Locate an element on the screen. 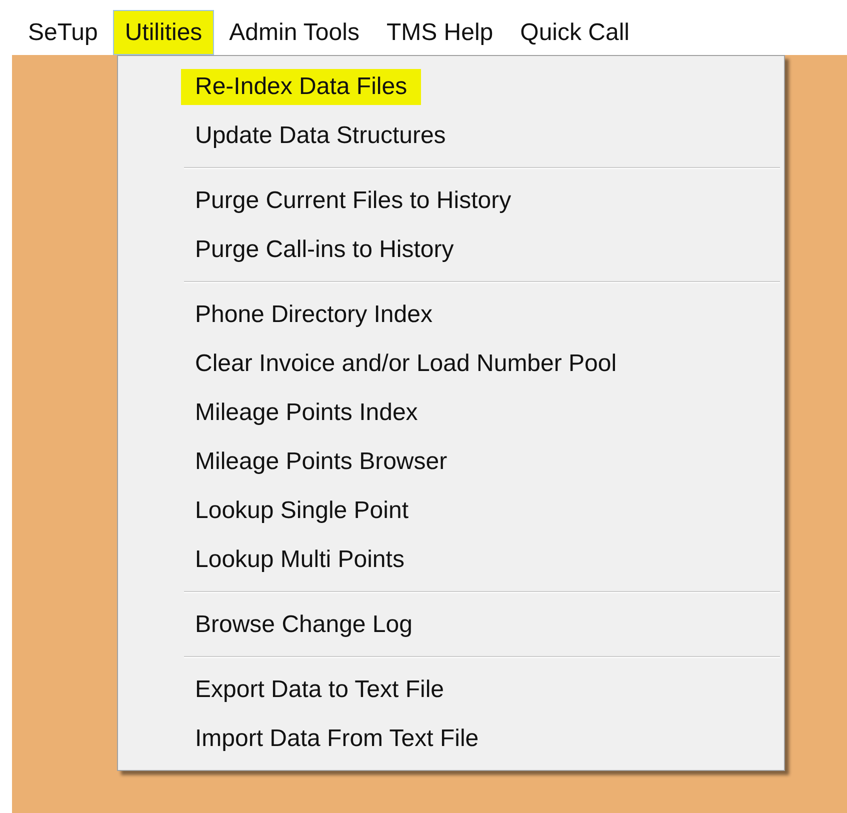 This screenshot has height=813, width=847. menu-item: Lookup Single Point is located at coordinates (301, 510).